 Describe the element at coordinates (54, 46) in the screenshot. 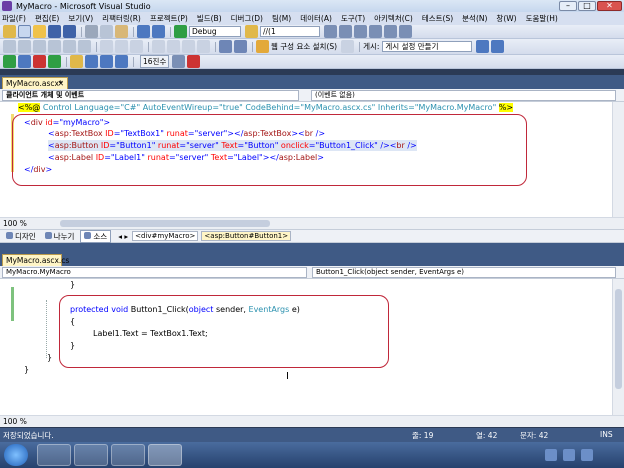

I see `align-top-icon` at that location.